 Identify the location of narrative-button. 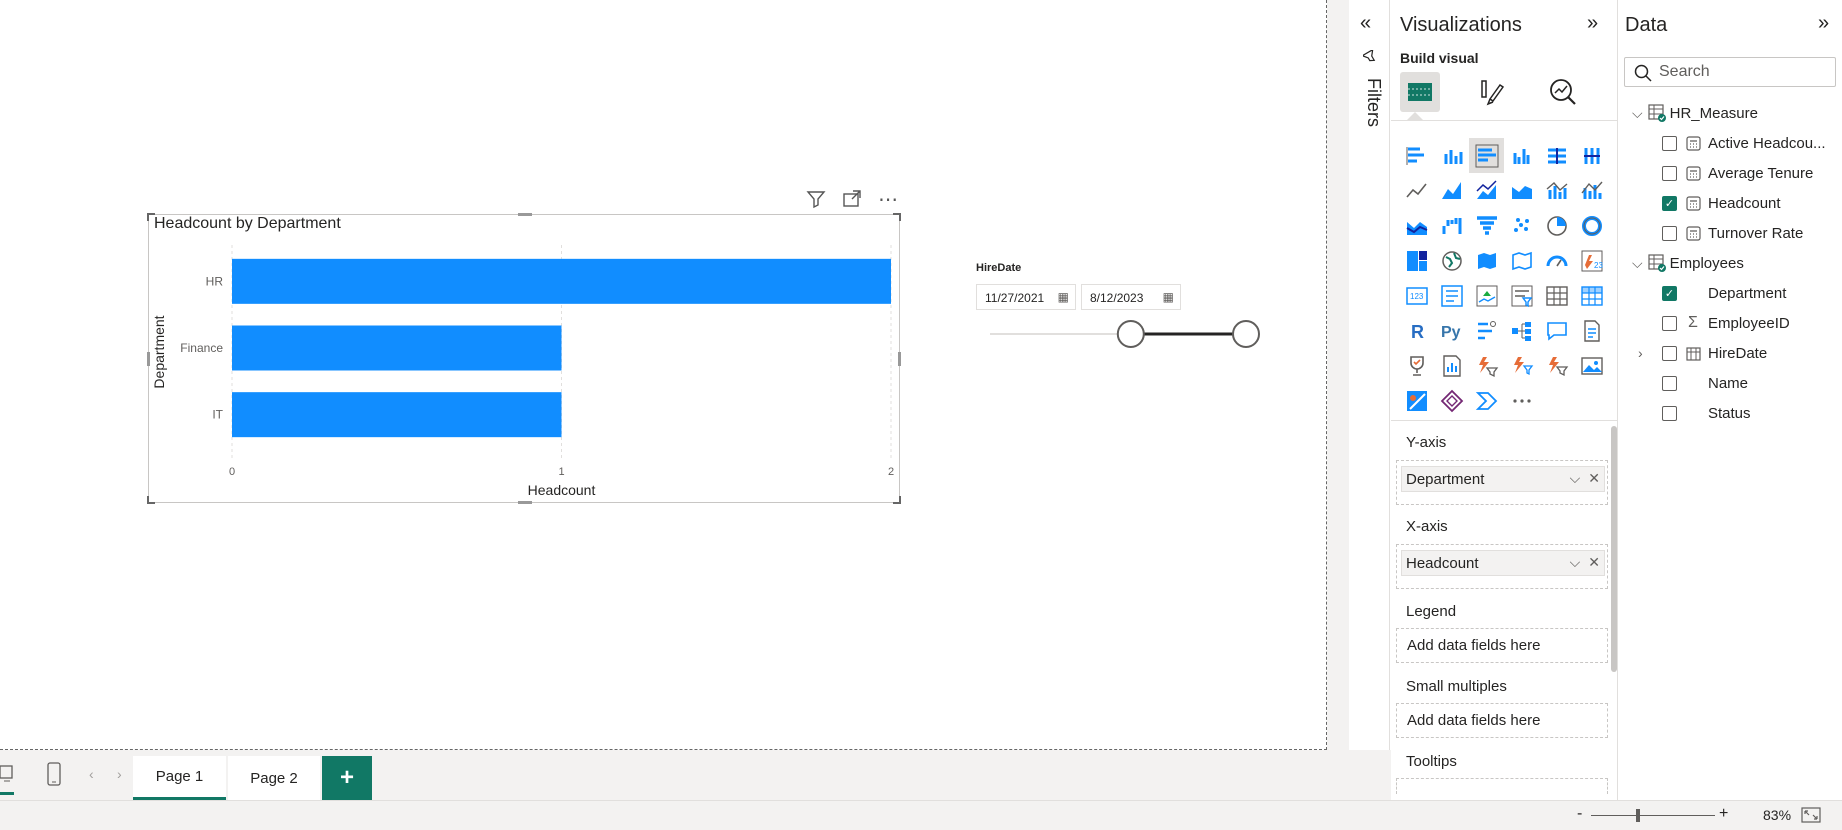
(1591, 330).